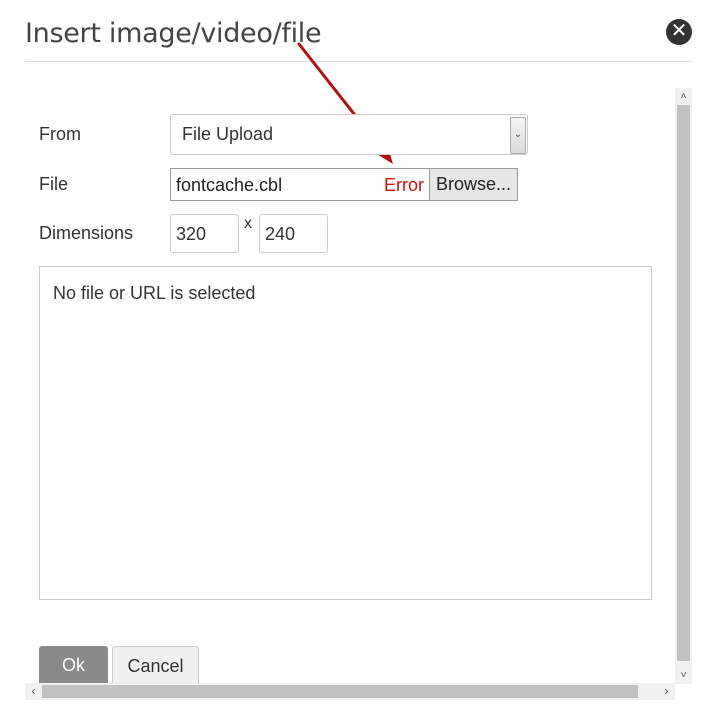 This screenshot has height=712, width=714. What do you see at coordinates (86, 233) in the screenshot?
I see `dimensions-label: Dimensions` at bounding box center [86, 233].